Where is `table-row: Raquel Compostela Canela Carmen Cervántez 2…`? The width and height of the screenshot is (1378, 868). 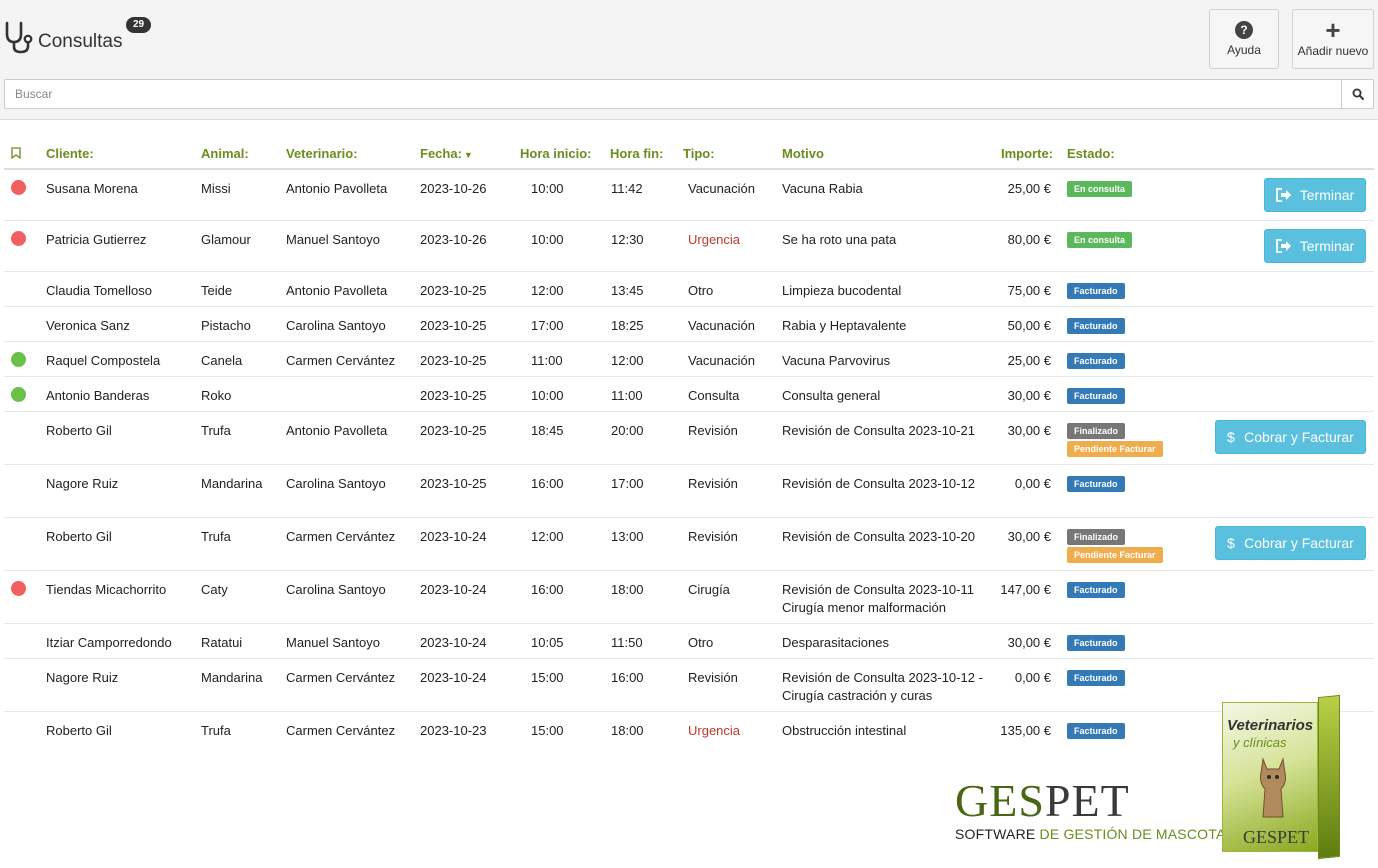
table-row: Raquel Compostela Canela Carmen Cervántez 2… is located at coordinates (689, 359).